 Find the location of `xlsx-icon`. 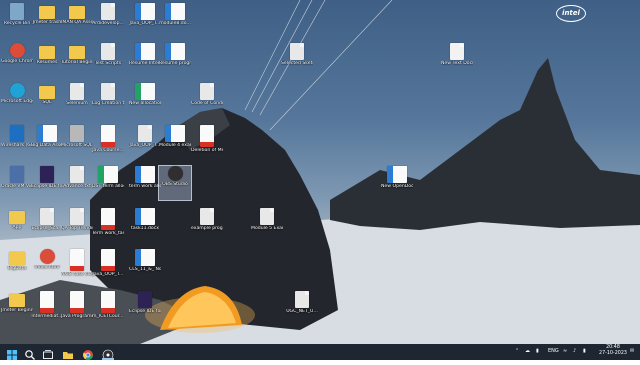

xlsx-icon is located at coordinates (108, 174).